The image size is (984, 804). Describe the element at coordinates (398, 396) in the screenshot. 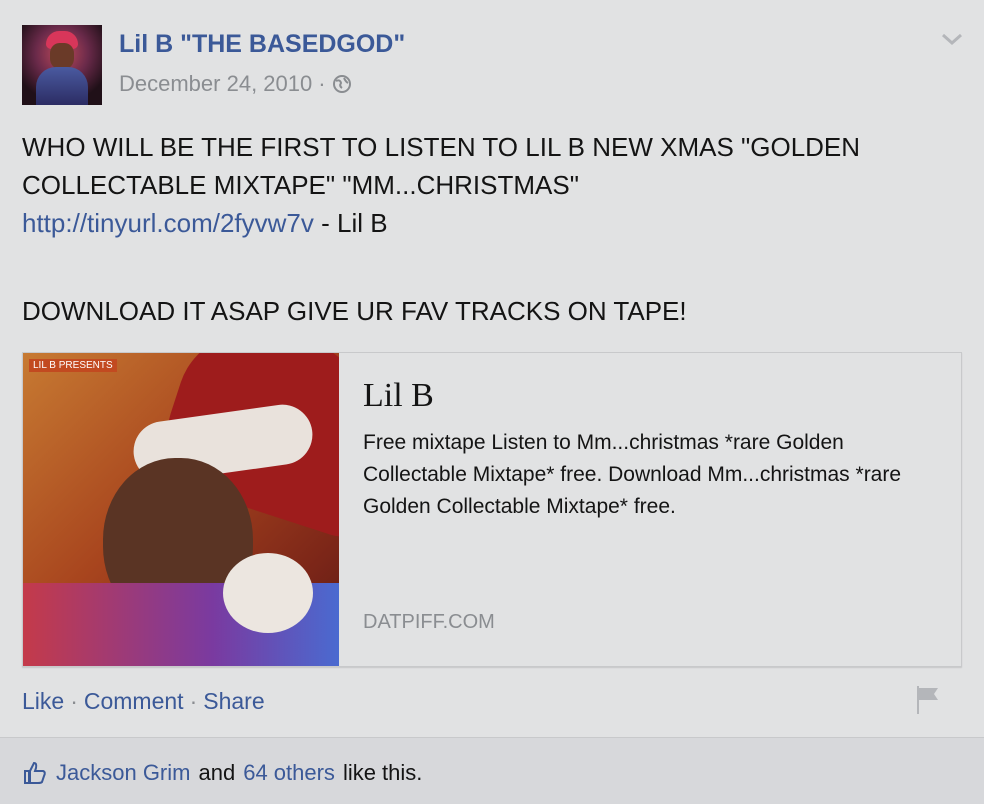

I see `link-preview-title: Lil B` at that location.